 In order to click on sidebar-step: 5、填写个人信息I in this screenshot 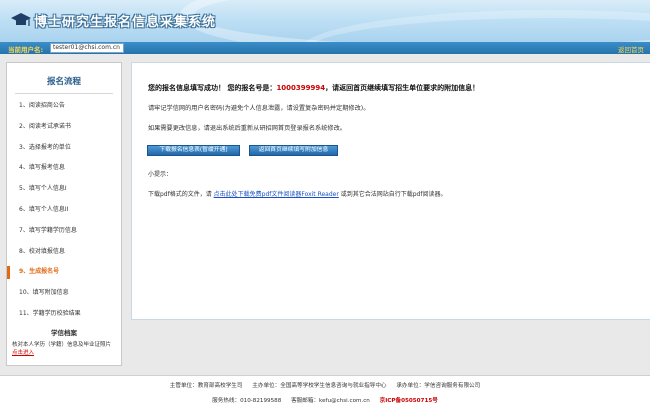, I will do `click(43, 189)`.